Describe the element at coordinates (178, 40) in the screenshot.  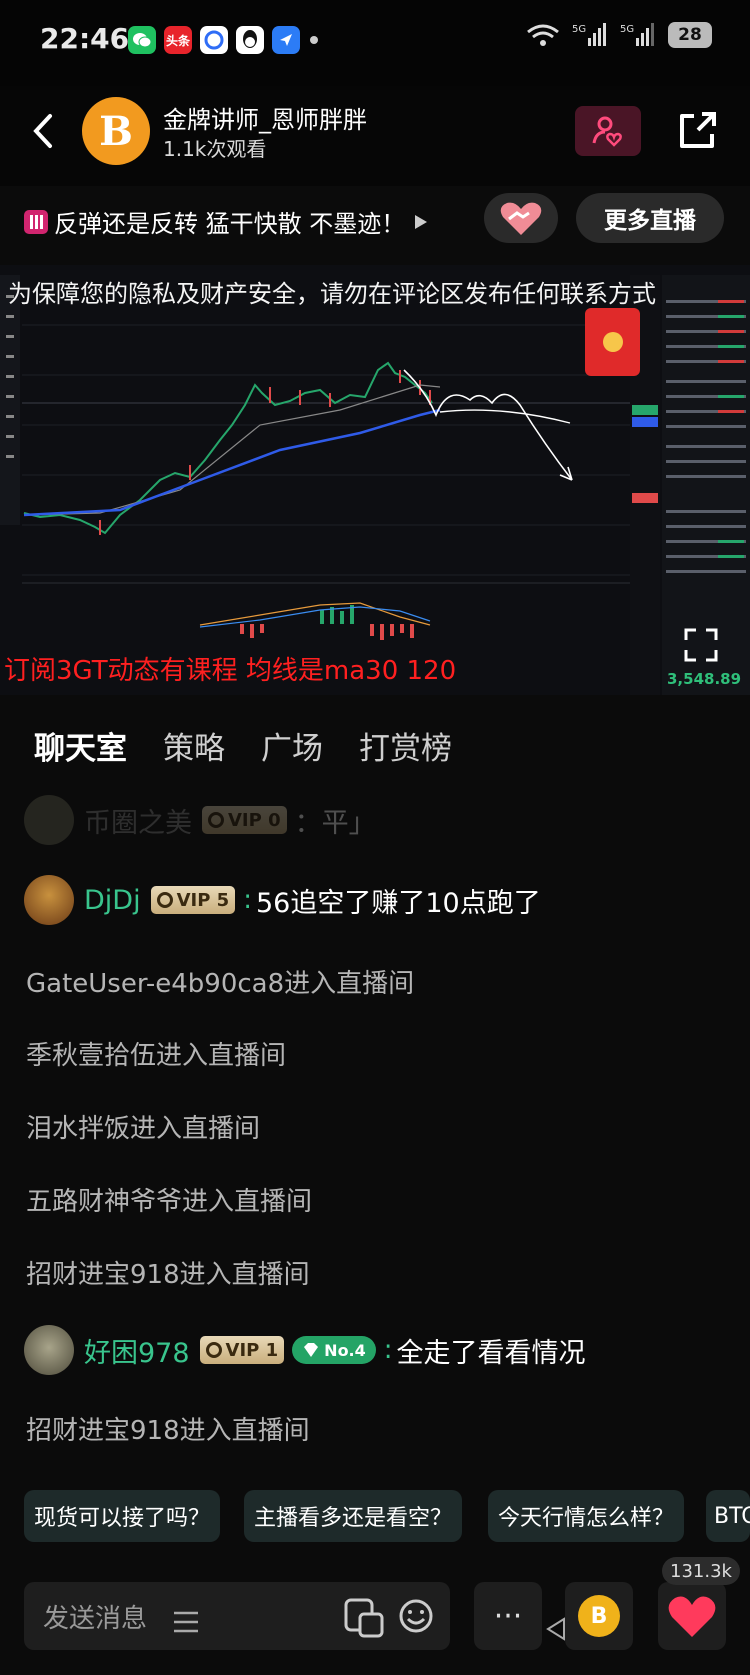
I see `toutiao-icon: 头条` at that location.